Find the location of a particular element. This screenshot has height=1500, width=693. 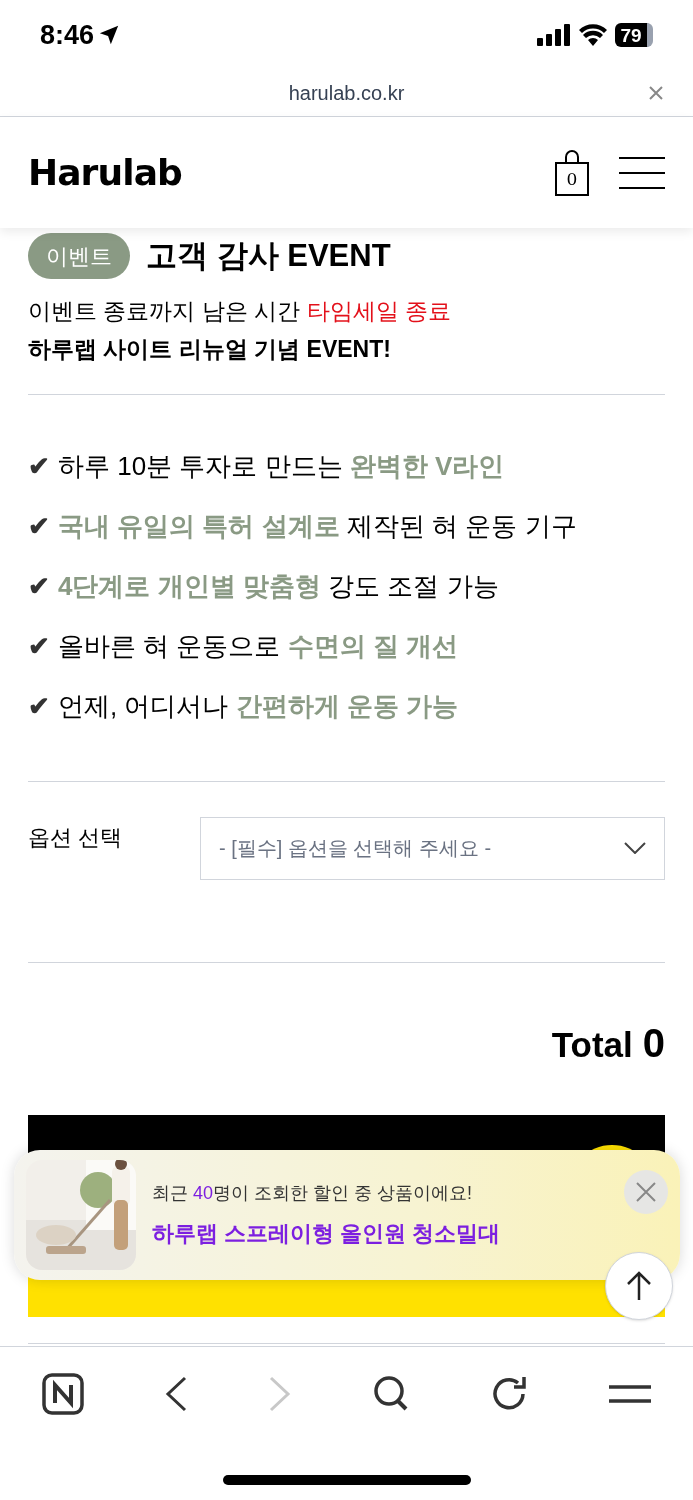

arrow-up-icon is located at coordinates (639, 1286).